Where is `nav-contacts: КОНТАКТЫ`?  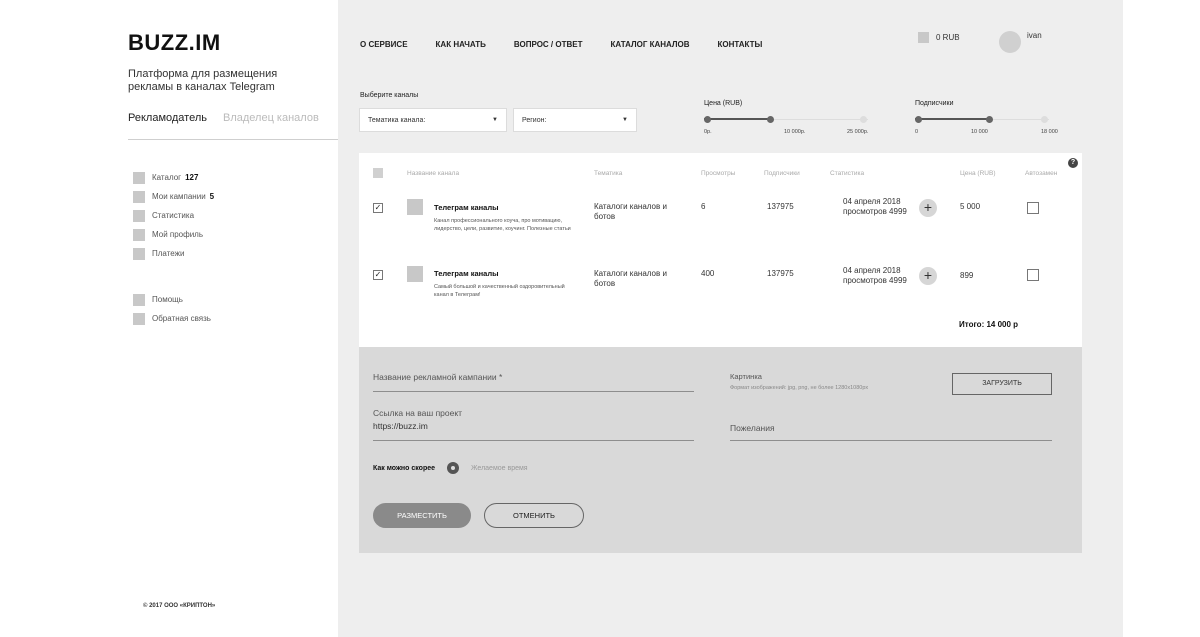 nav-contacts: КОНТАКТЫ is located at coordinates (740, 44).